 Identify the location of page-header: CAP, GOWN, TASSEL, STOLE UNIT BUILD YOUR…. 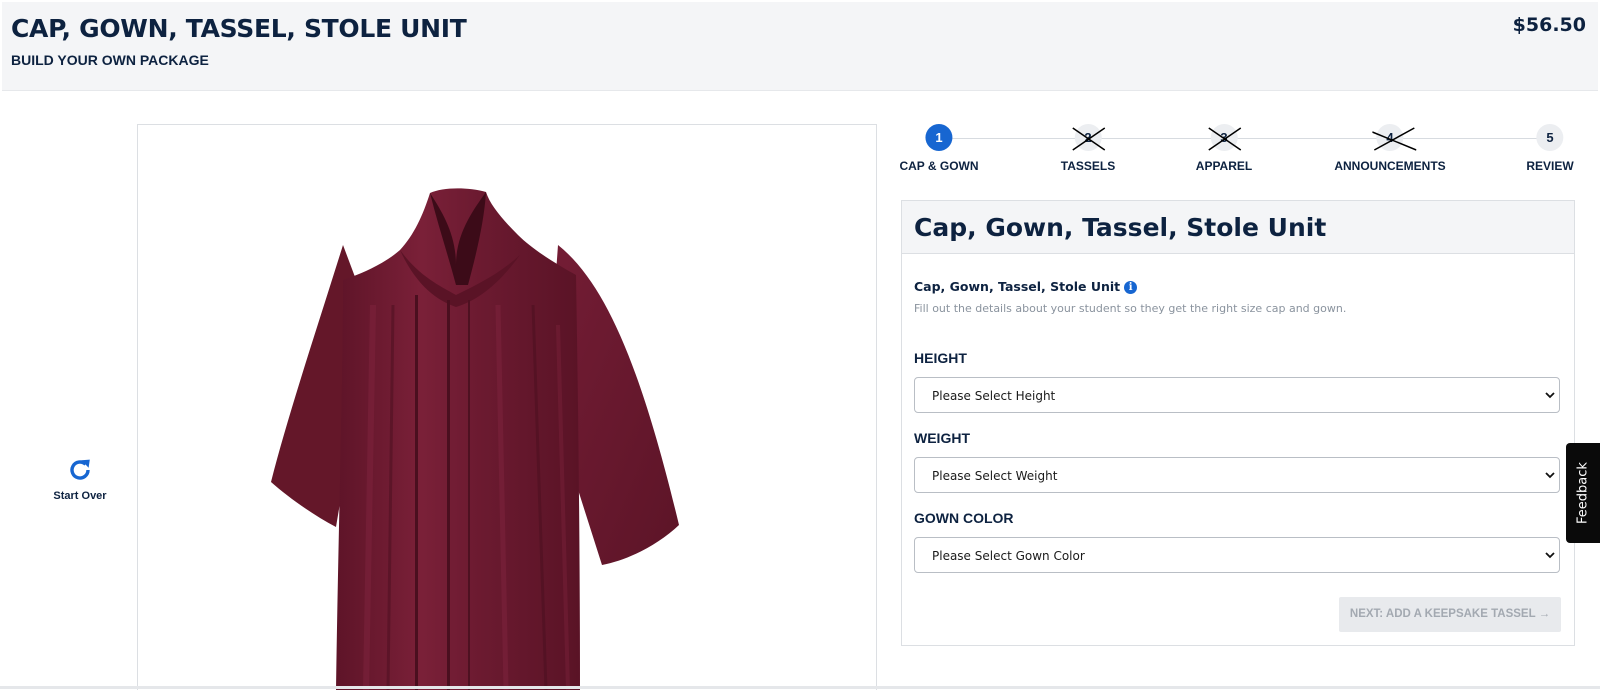
(800, 46).